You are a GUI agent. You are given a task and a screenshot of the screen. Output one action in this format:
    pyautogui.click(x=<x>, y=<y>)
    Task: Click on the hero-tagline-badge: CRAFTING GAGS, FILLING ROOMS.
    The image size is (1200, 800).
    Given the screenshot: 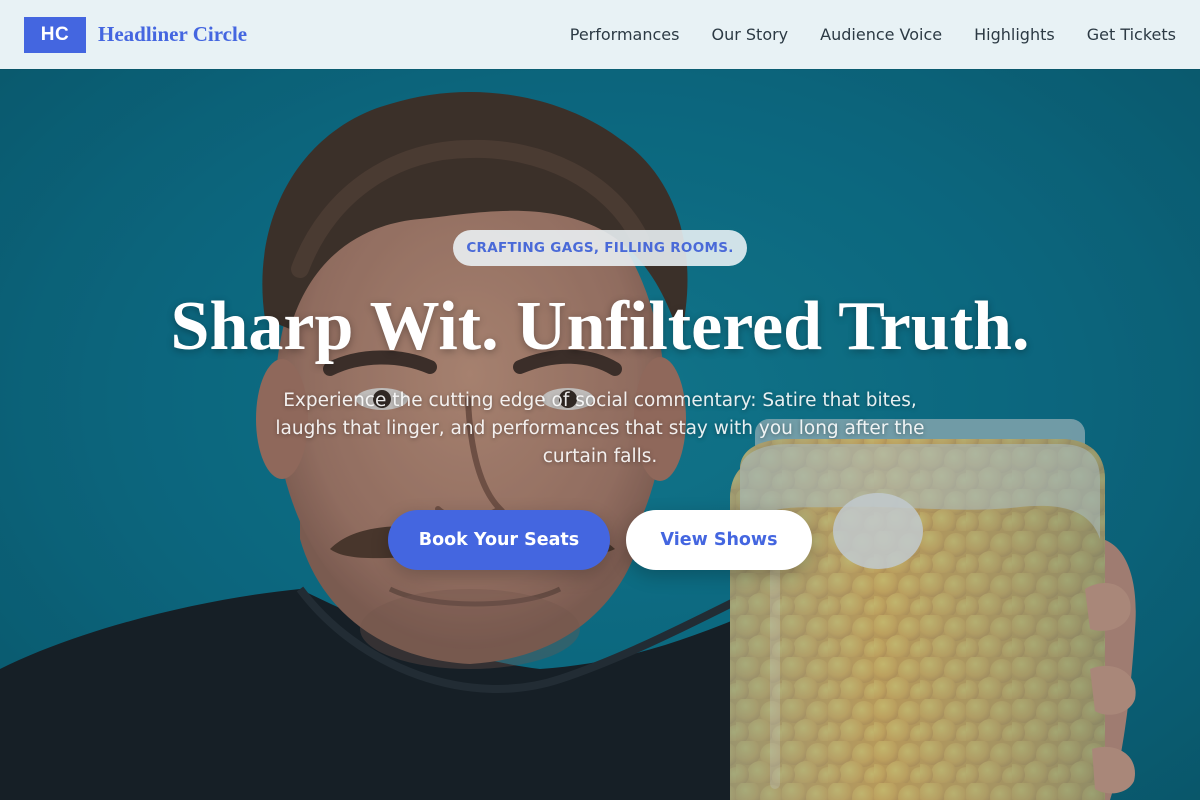 What is the action you would take?
    pyautogui.click(x=600, y=248)
    